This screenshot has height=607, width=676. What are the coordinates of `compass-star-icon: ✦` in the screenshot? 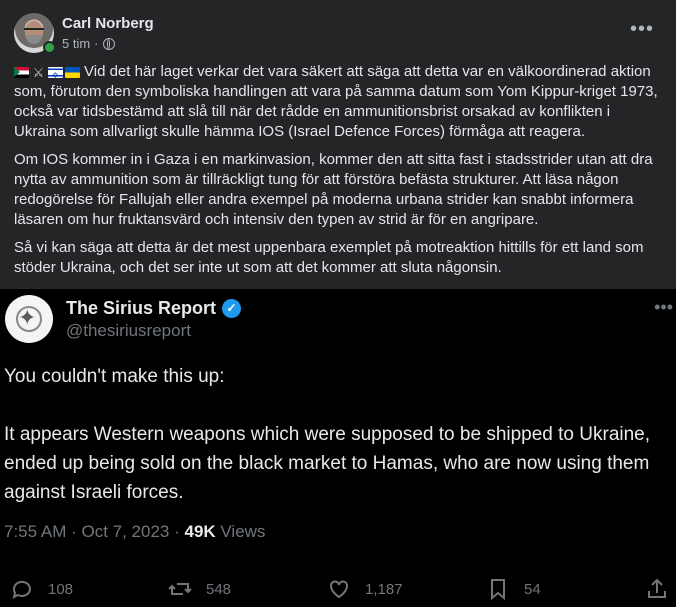 It's located at (27, 317).